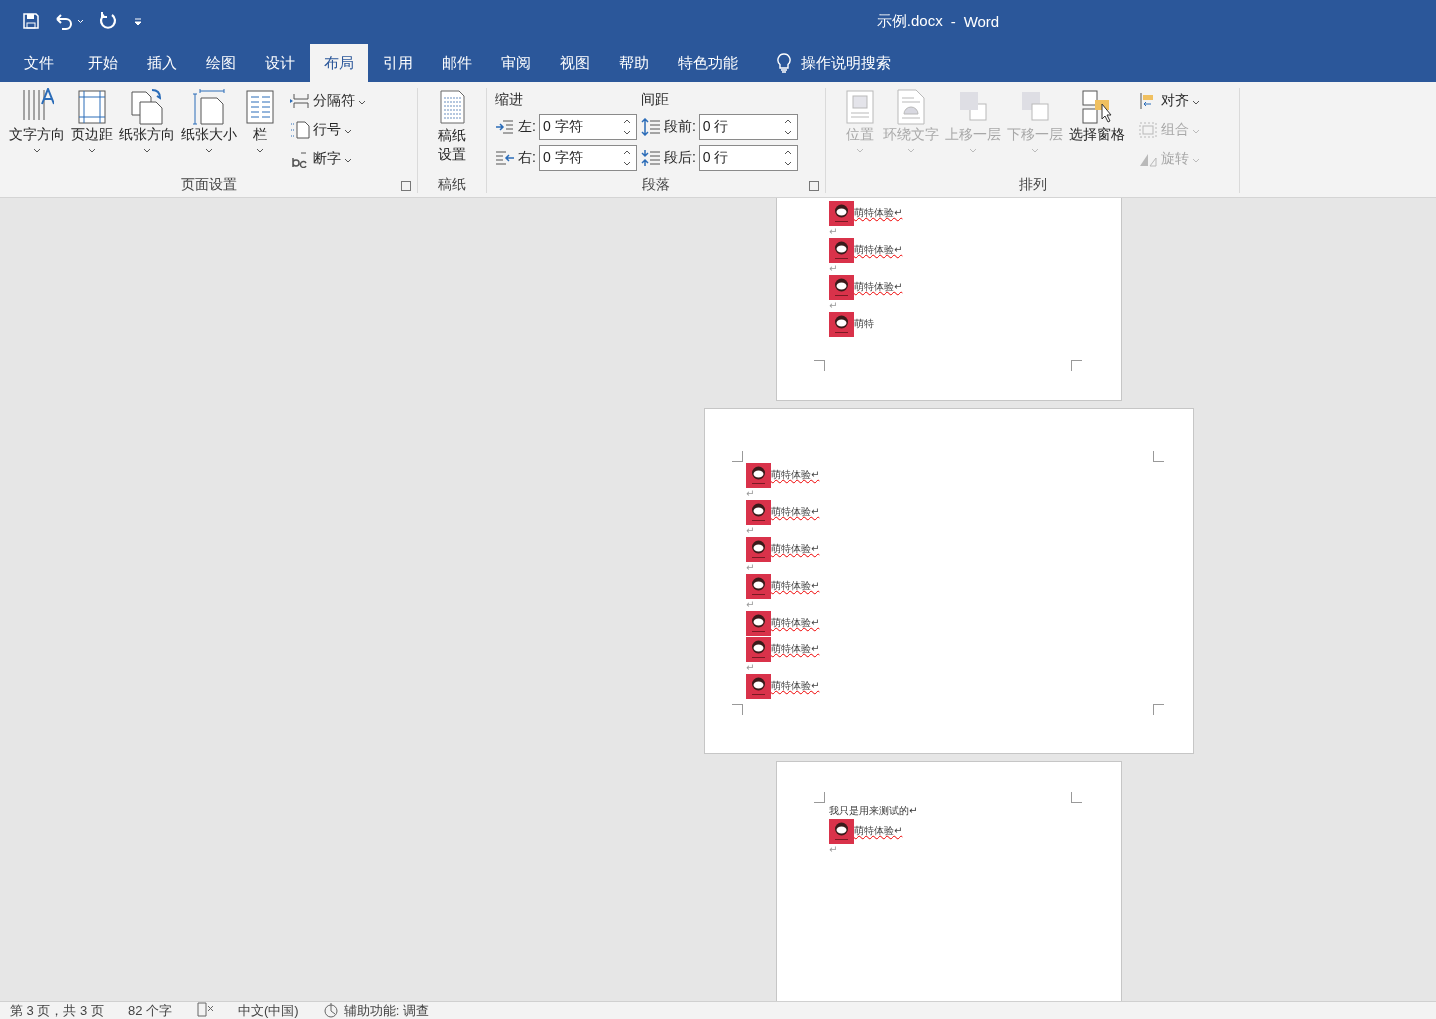 The height and width of the screenshot is (1019, 1436). What do you see at coordinates (162, 63) in the screenshot?
I see `ribbon-tab: 插入` at bounding box center [162, 63].